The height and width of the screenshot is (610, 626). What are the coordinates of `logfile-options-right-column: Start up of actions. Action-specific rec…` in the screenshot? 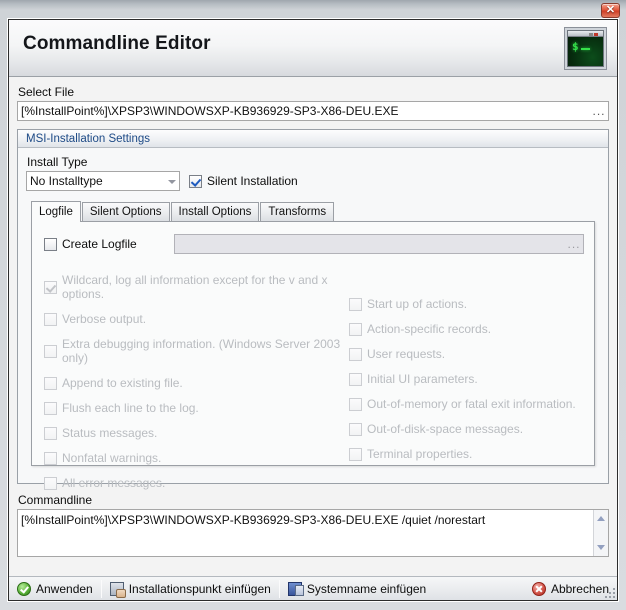 It's located at (466, 387).